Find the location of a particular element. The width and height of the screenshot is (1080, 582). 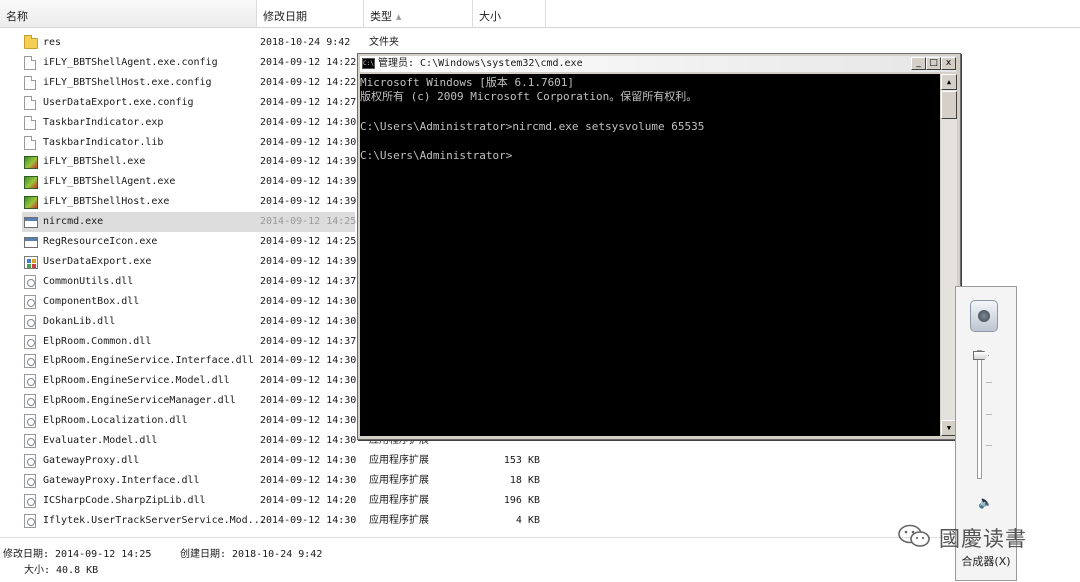

close-button: x is located at coordinates (948, 63).